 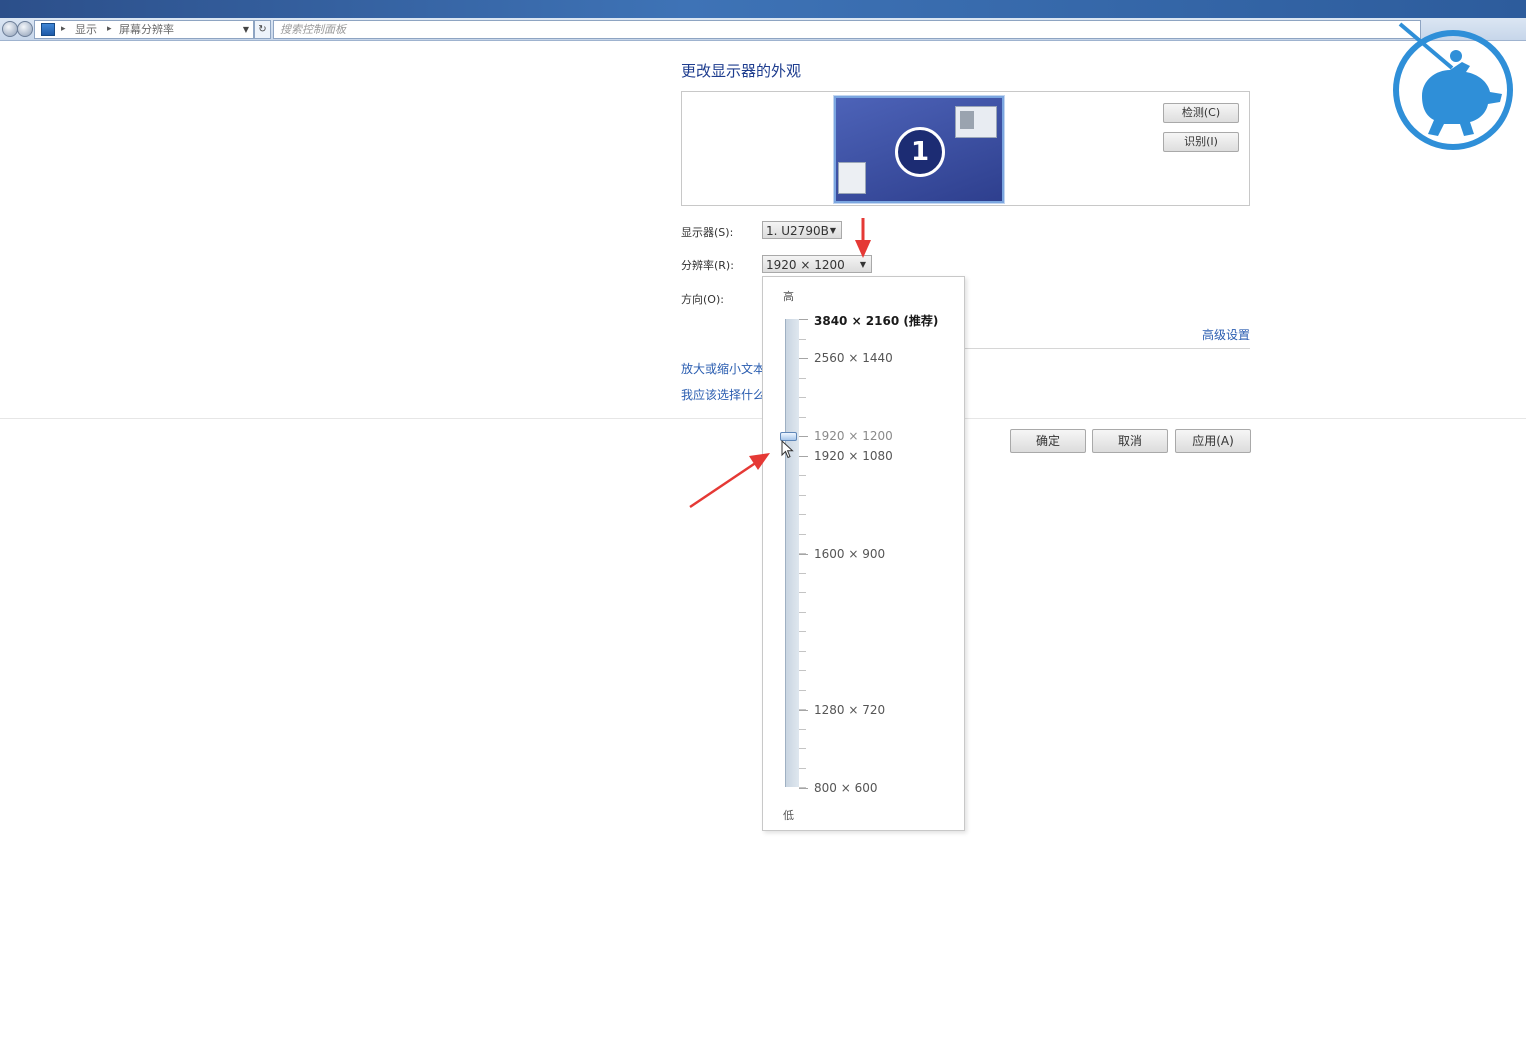 What do you see at coordinates (25, 29) in the screenshot?
I see `forward-icon` at bounding box center [25, 29].